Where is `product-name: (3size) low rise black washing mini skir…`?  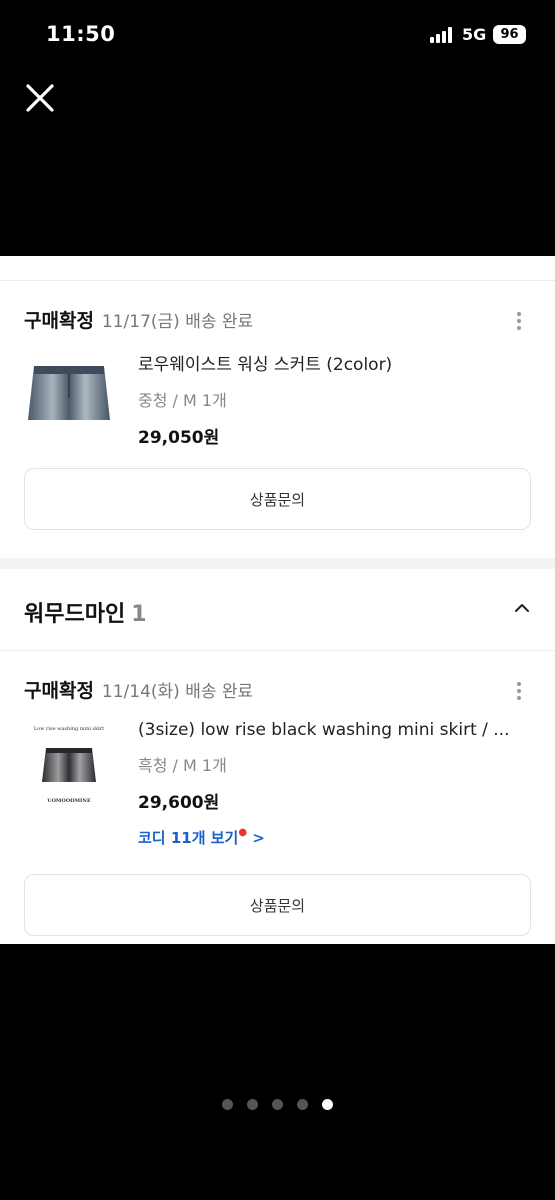
product-name: (3size) low rise black washing mini skir… is located at coordinates (328, 730).